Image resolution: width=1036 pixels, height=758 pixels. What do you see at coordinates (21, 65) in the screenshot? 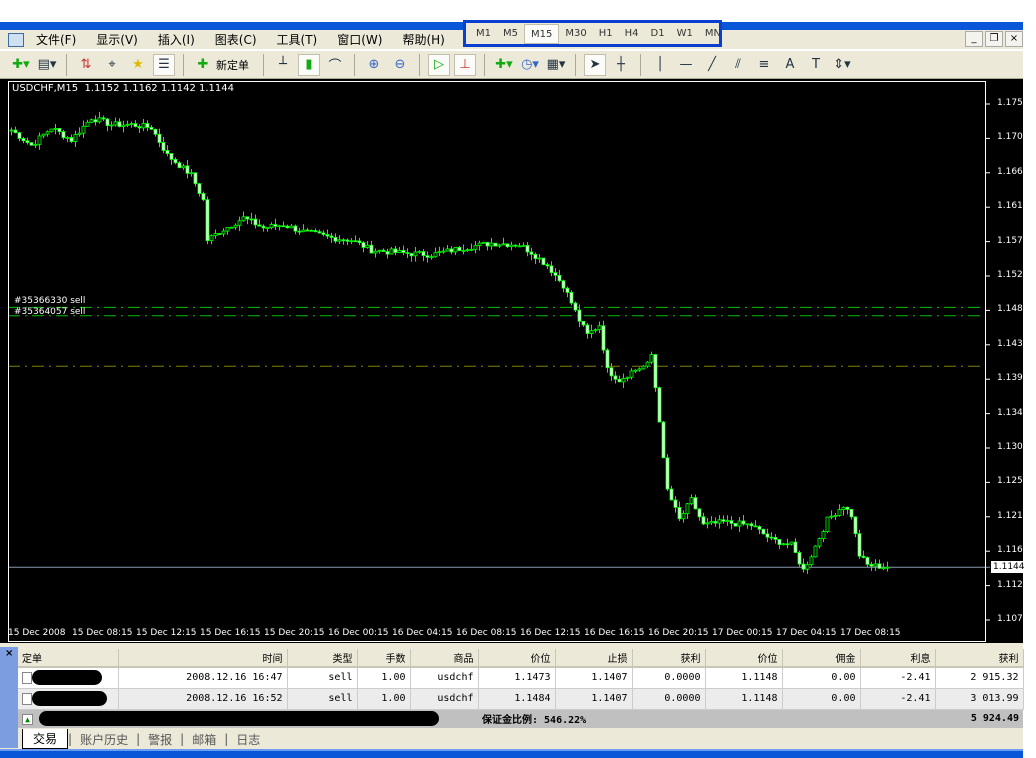
I see `new-chart-icon: ✚▾` at bounding box center [21, 65].